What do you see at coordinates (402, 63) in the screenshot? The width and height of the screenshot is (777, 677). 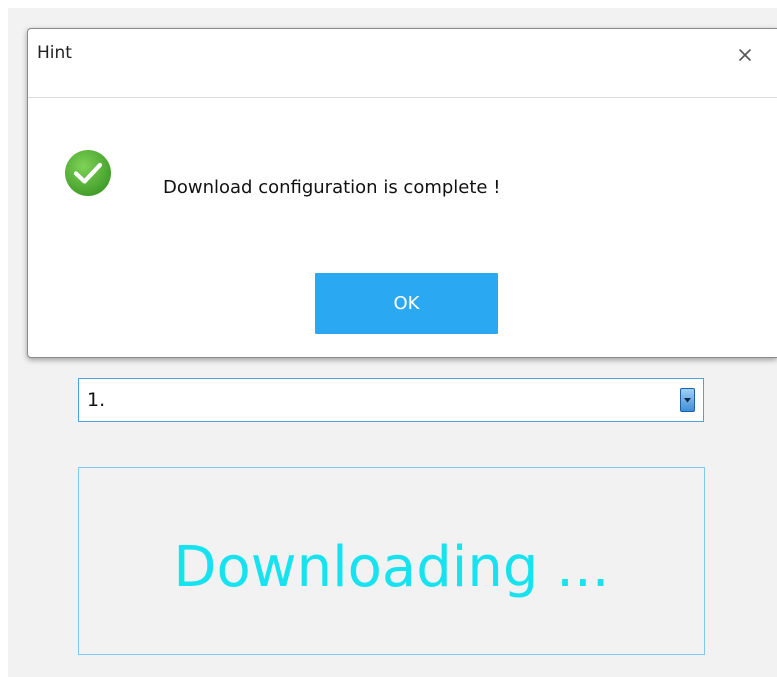 I see `dialog-header: Hint` at bounding box center [402, 63].